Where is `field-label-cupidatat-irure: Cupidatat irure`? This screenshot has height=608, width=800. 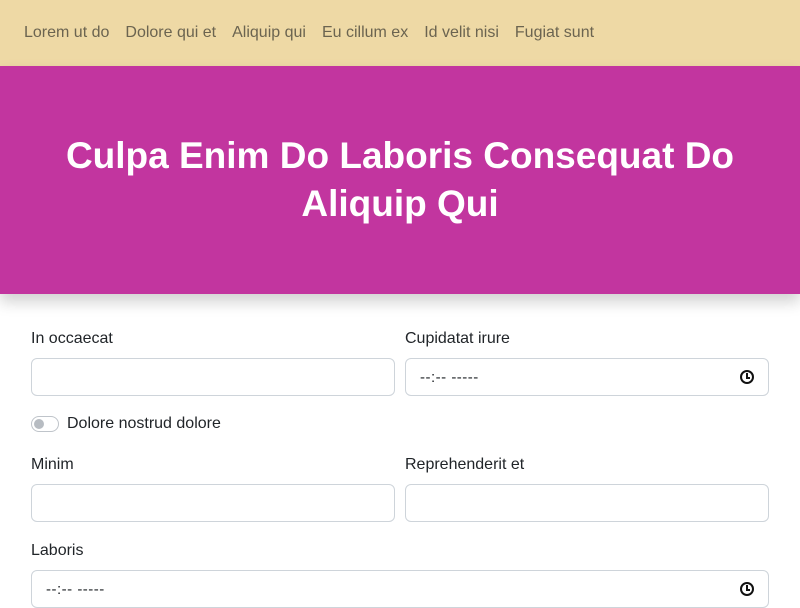 field-label-cupidatat-irure: Cupidatat irure is located at coordinates (457, 338).